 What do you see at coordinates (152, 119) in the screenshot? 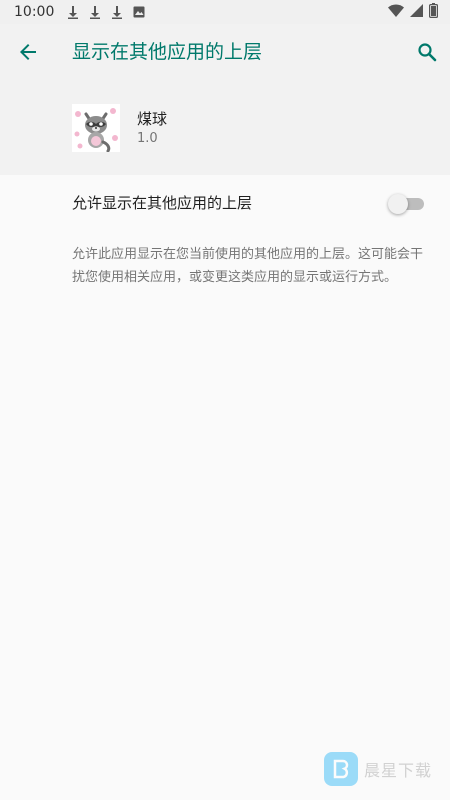
I see `app-name: 煤球` at bounding box center [152, 119].